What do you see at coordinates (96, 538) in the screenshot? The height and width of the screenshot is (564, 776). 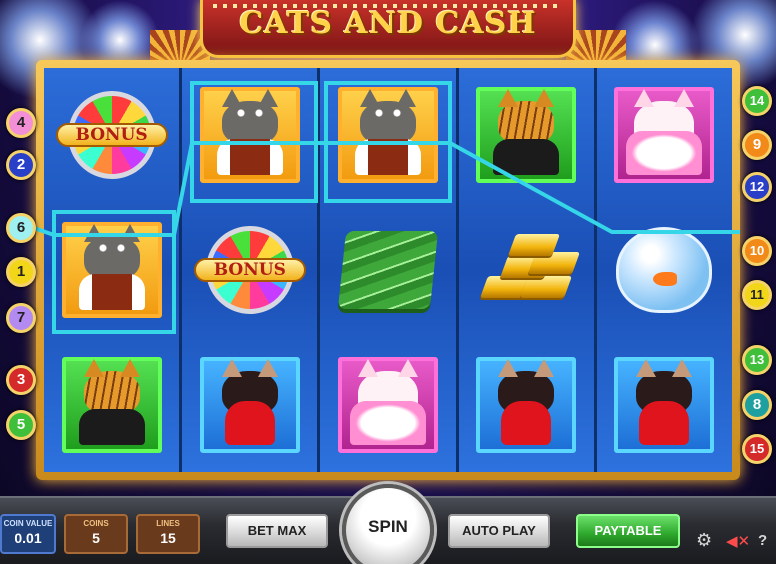 I see `coins-value: 5` at bounding box center [96, 538].